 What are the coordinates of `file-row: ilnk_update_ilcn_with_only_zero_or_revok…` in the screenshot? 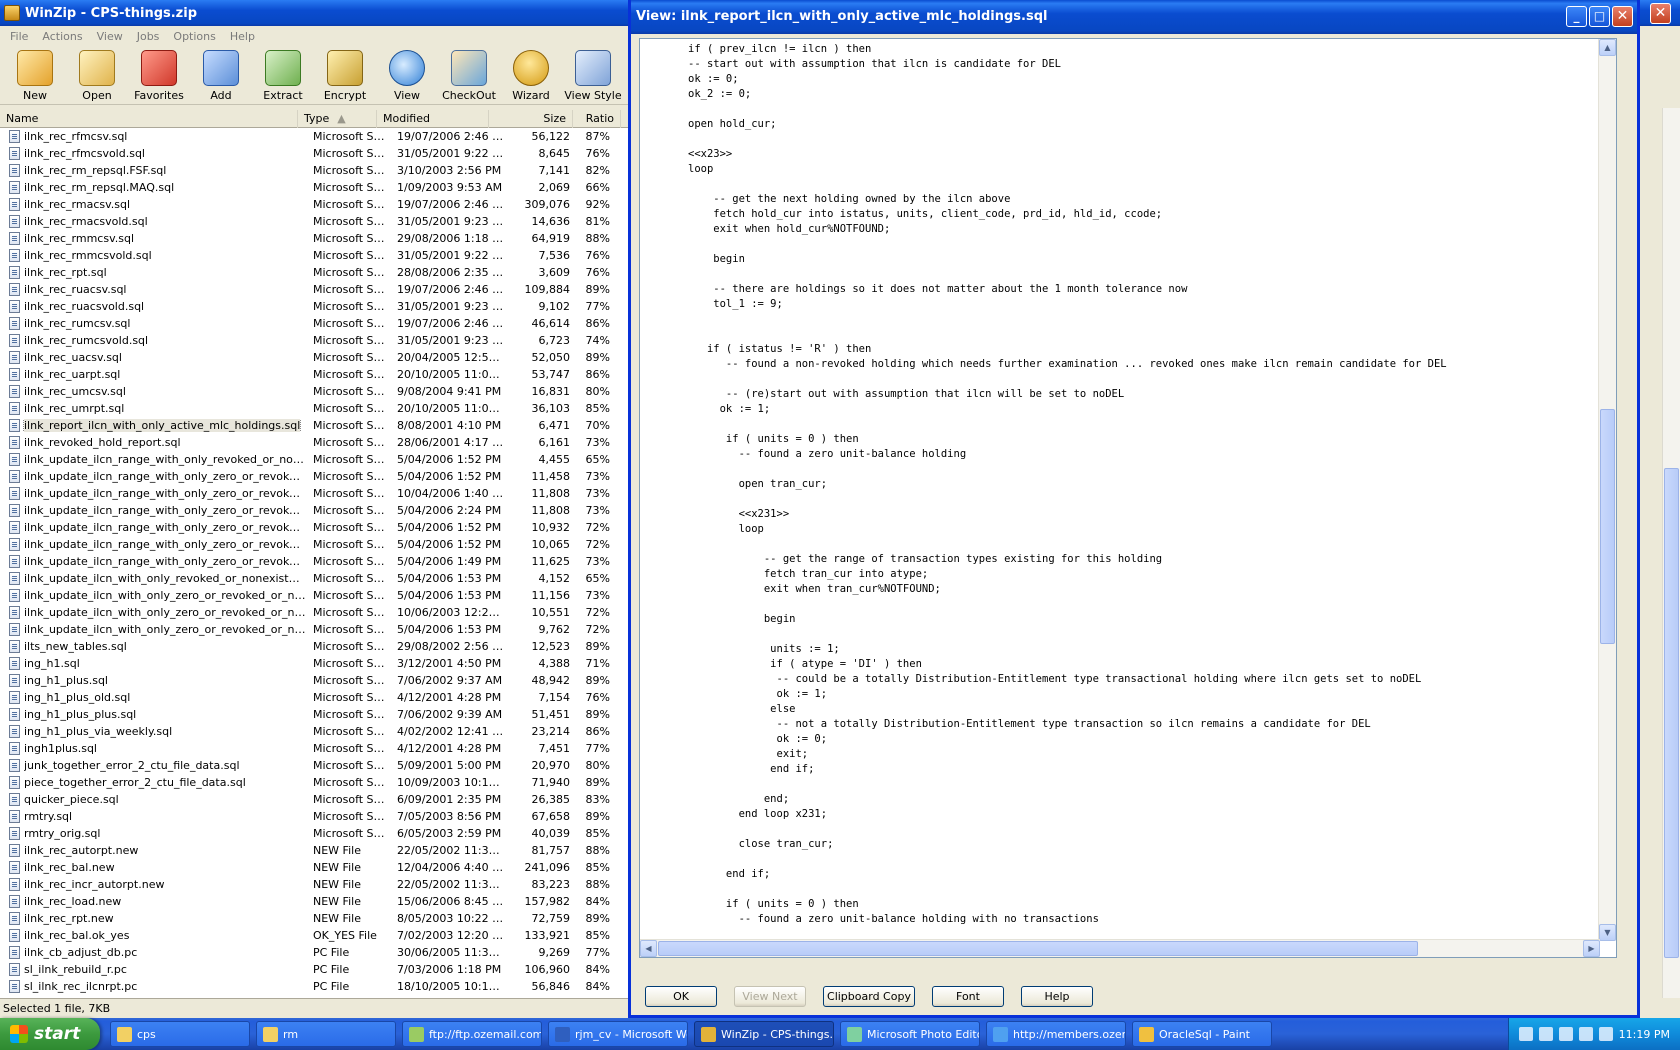 It's located at (314, 629).